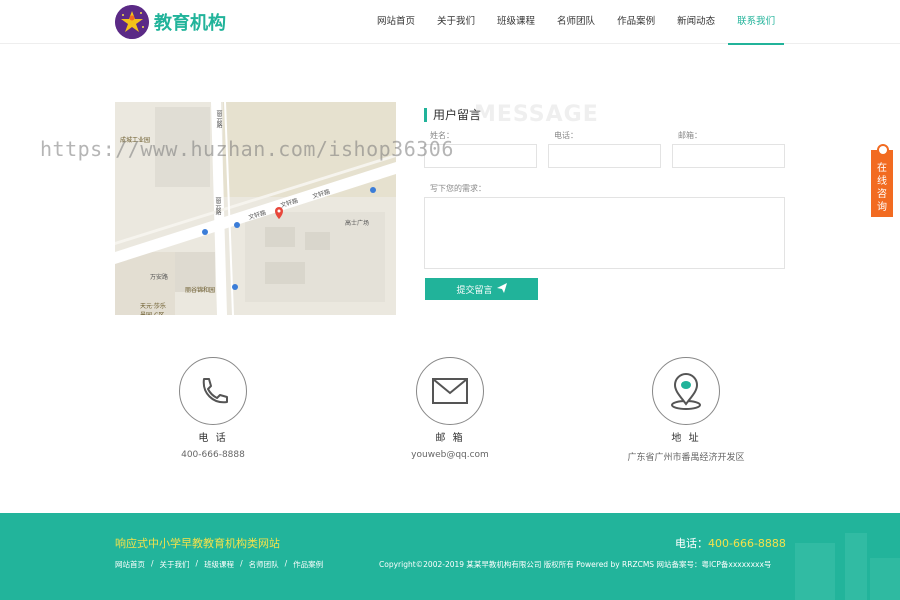  Describe the element at coordinates (396, 22) in the screenshot. I see `nav-home: 网站首页` at that location.